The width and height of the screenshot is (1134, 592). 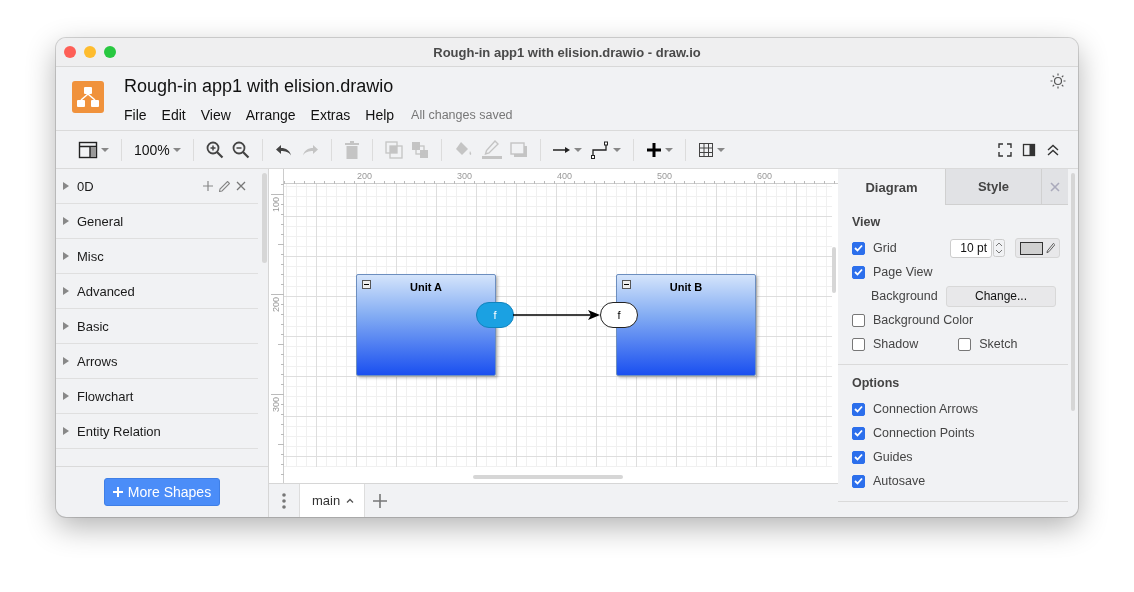 I want to click on grid-color-button, so click(x=1037, y=248).